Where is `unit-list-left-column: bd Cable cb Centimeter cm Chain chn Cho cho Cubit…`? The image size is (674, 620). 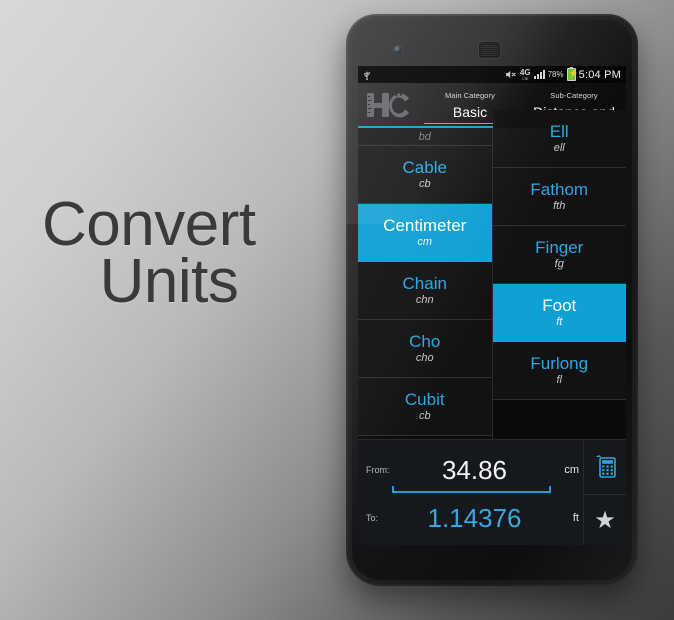
unit-list-left-column: bd Cable cb Centimeter cm Chain chn Cho cho Cubit… is located at coordinates (425, 283).